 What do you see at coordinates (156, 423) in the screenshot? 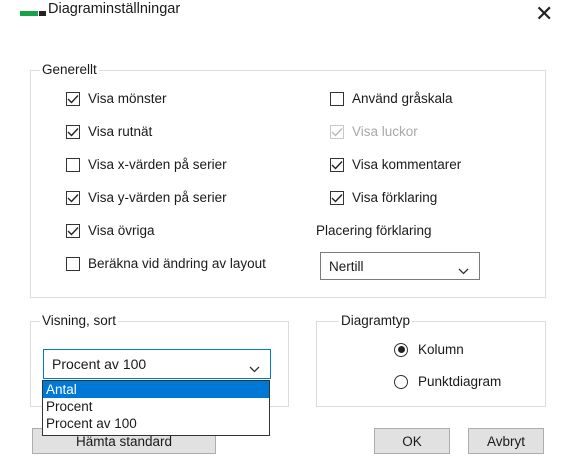
I see `dropdown-option: Procent av 100` at bounding box center [156, 423].